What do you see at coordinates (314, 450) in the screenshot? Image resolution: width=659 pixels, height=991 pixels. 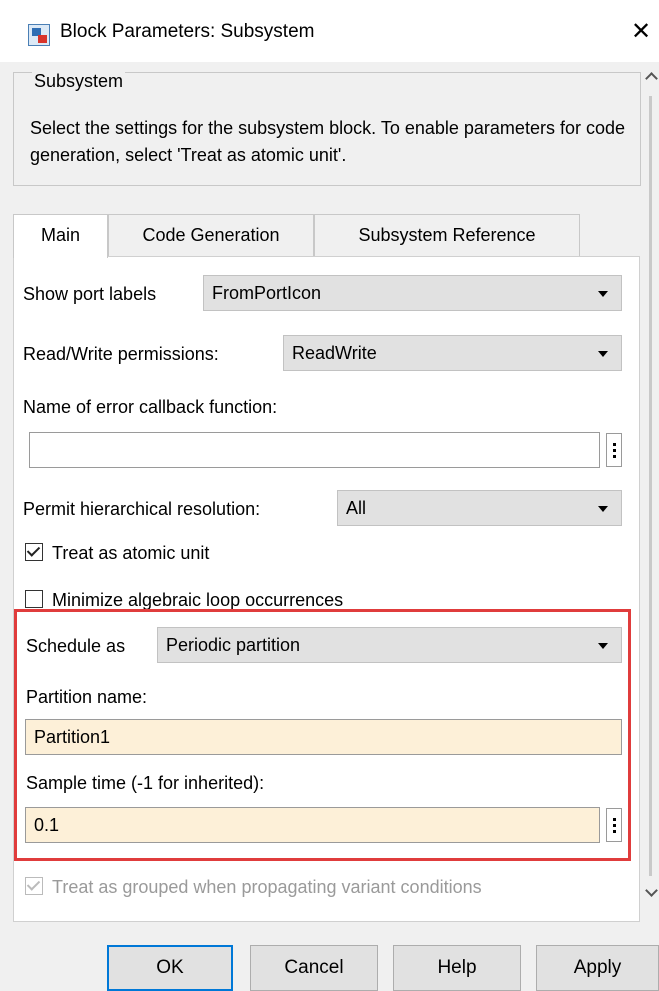 I see `error-callback-field` at bounding box center [314, 450].